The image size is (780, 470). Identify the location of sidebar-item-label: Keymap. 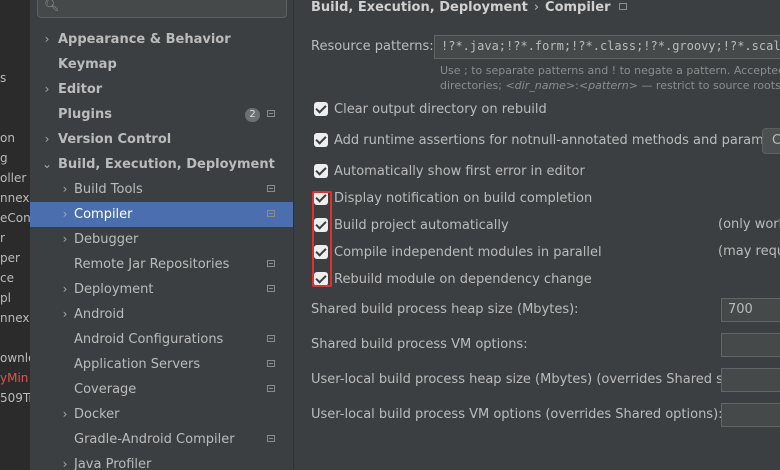
(87, 64).